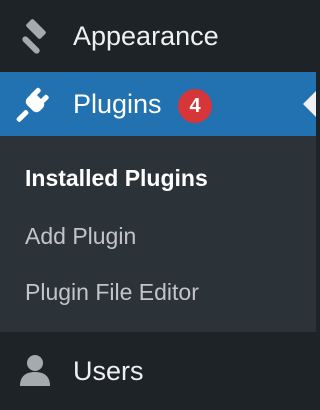 The width and height of the screenshot is (320, 410). What do you see at coordinates (112, 292) in the screenshot?
I see `submenu-item-plugin-file-editor: Plugin File Editor` at bounding box center [112, 292].